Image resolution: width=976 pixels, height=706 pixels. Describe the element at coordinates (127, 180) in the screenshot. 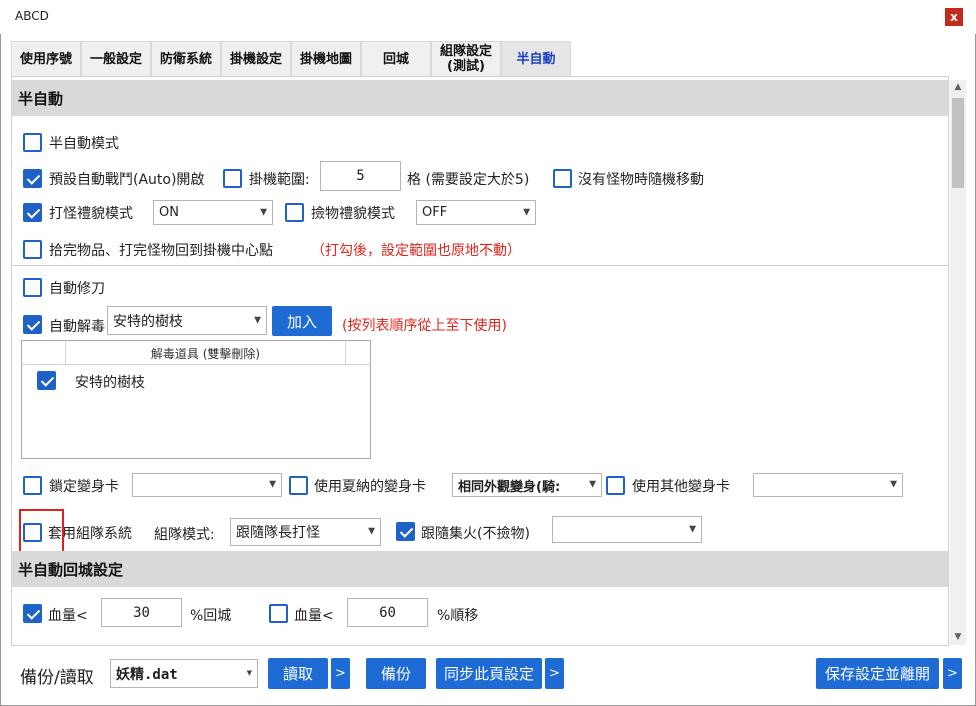

I see `auto-battle-label: 預設自動戰鬥(Auto)開啟` at that location.